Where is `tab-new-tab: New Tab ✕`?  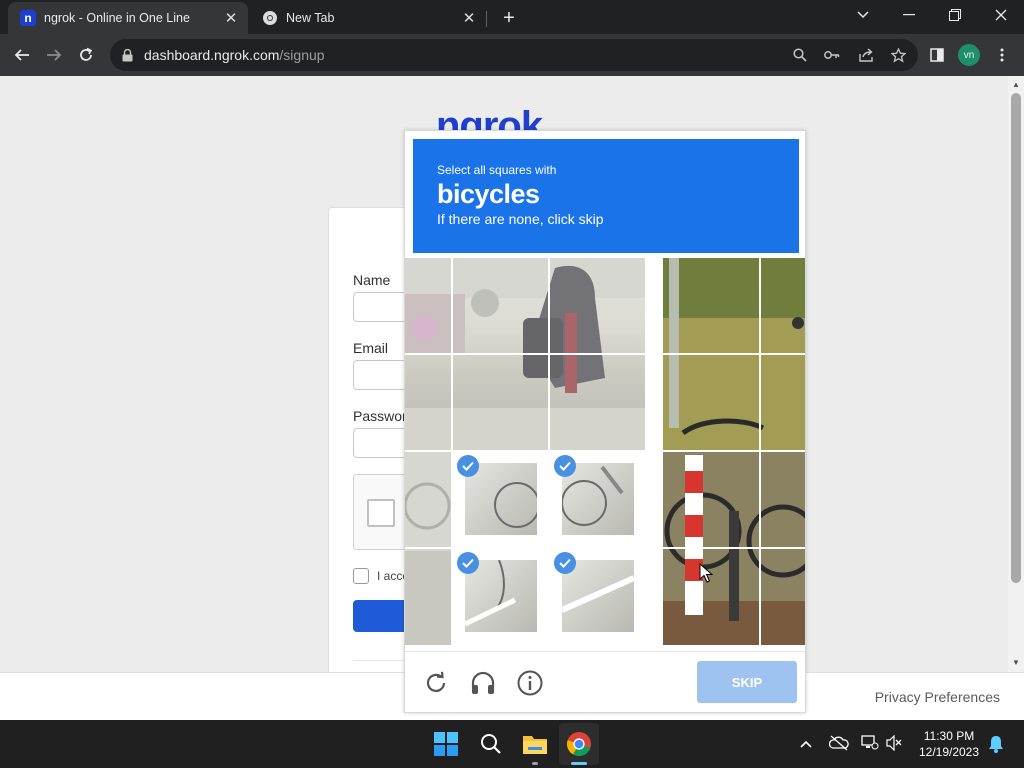 tab-new-tab: New Tab ✕ is located at coordinates (368, 18).